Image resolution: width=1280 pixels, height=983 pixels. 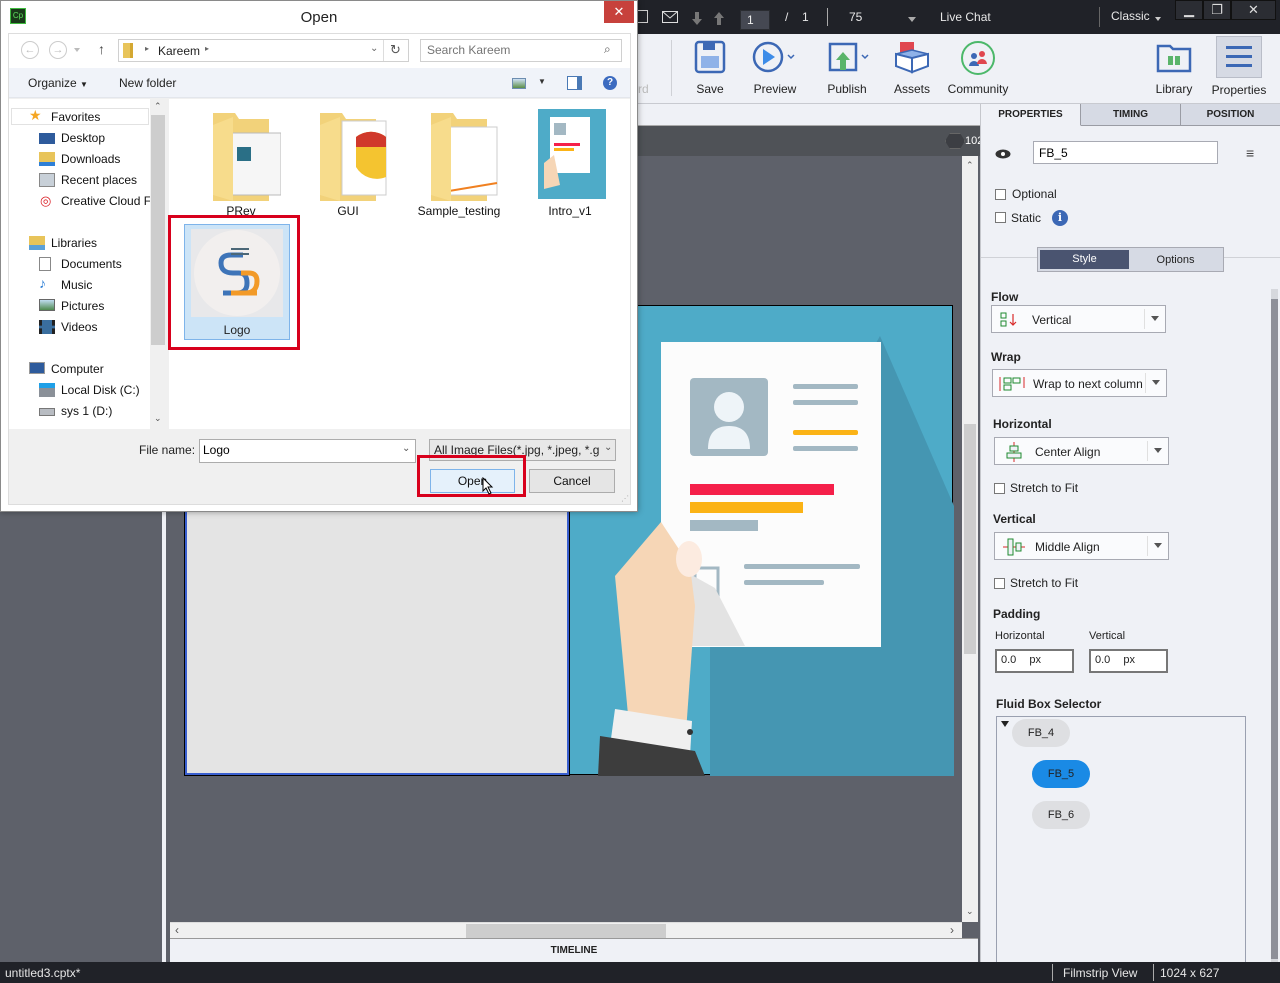 What do you see at coordinates (625, 498) in the screenshot?
I see `resize-grip-icon: ⋰` at bounding box center [625, 498].